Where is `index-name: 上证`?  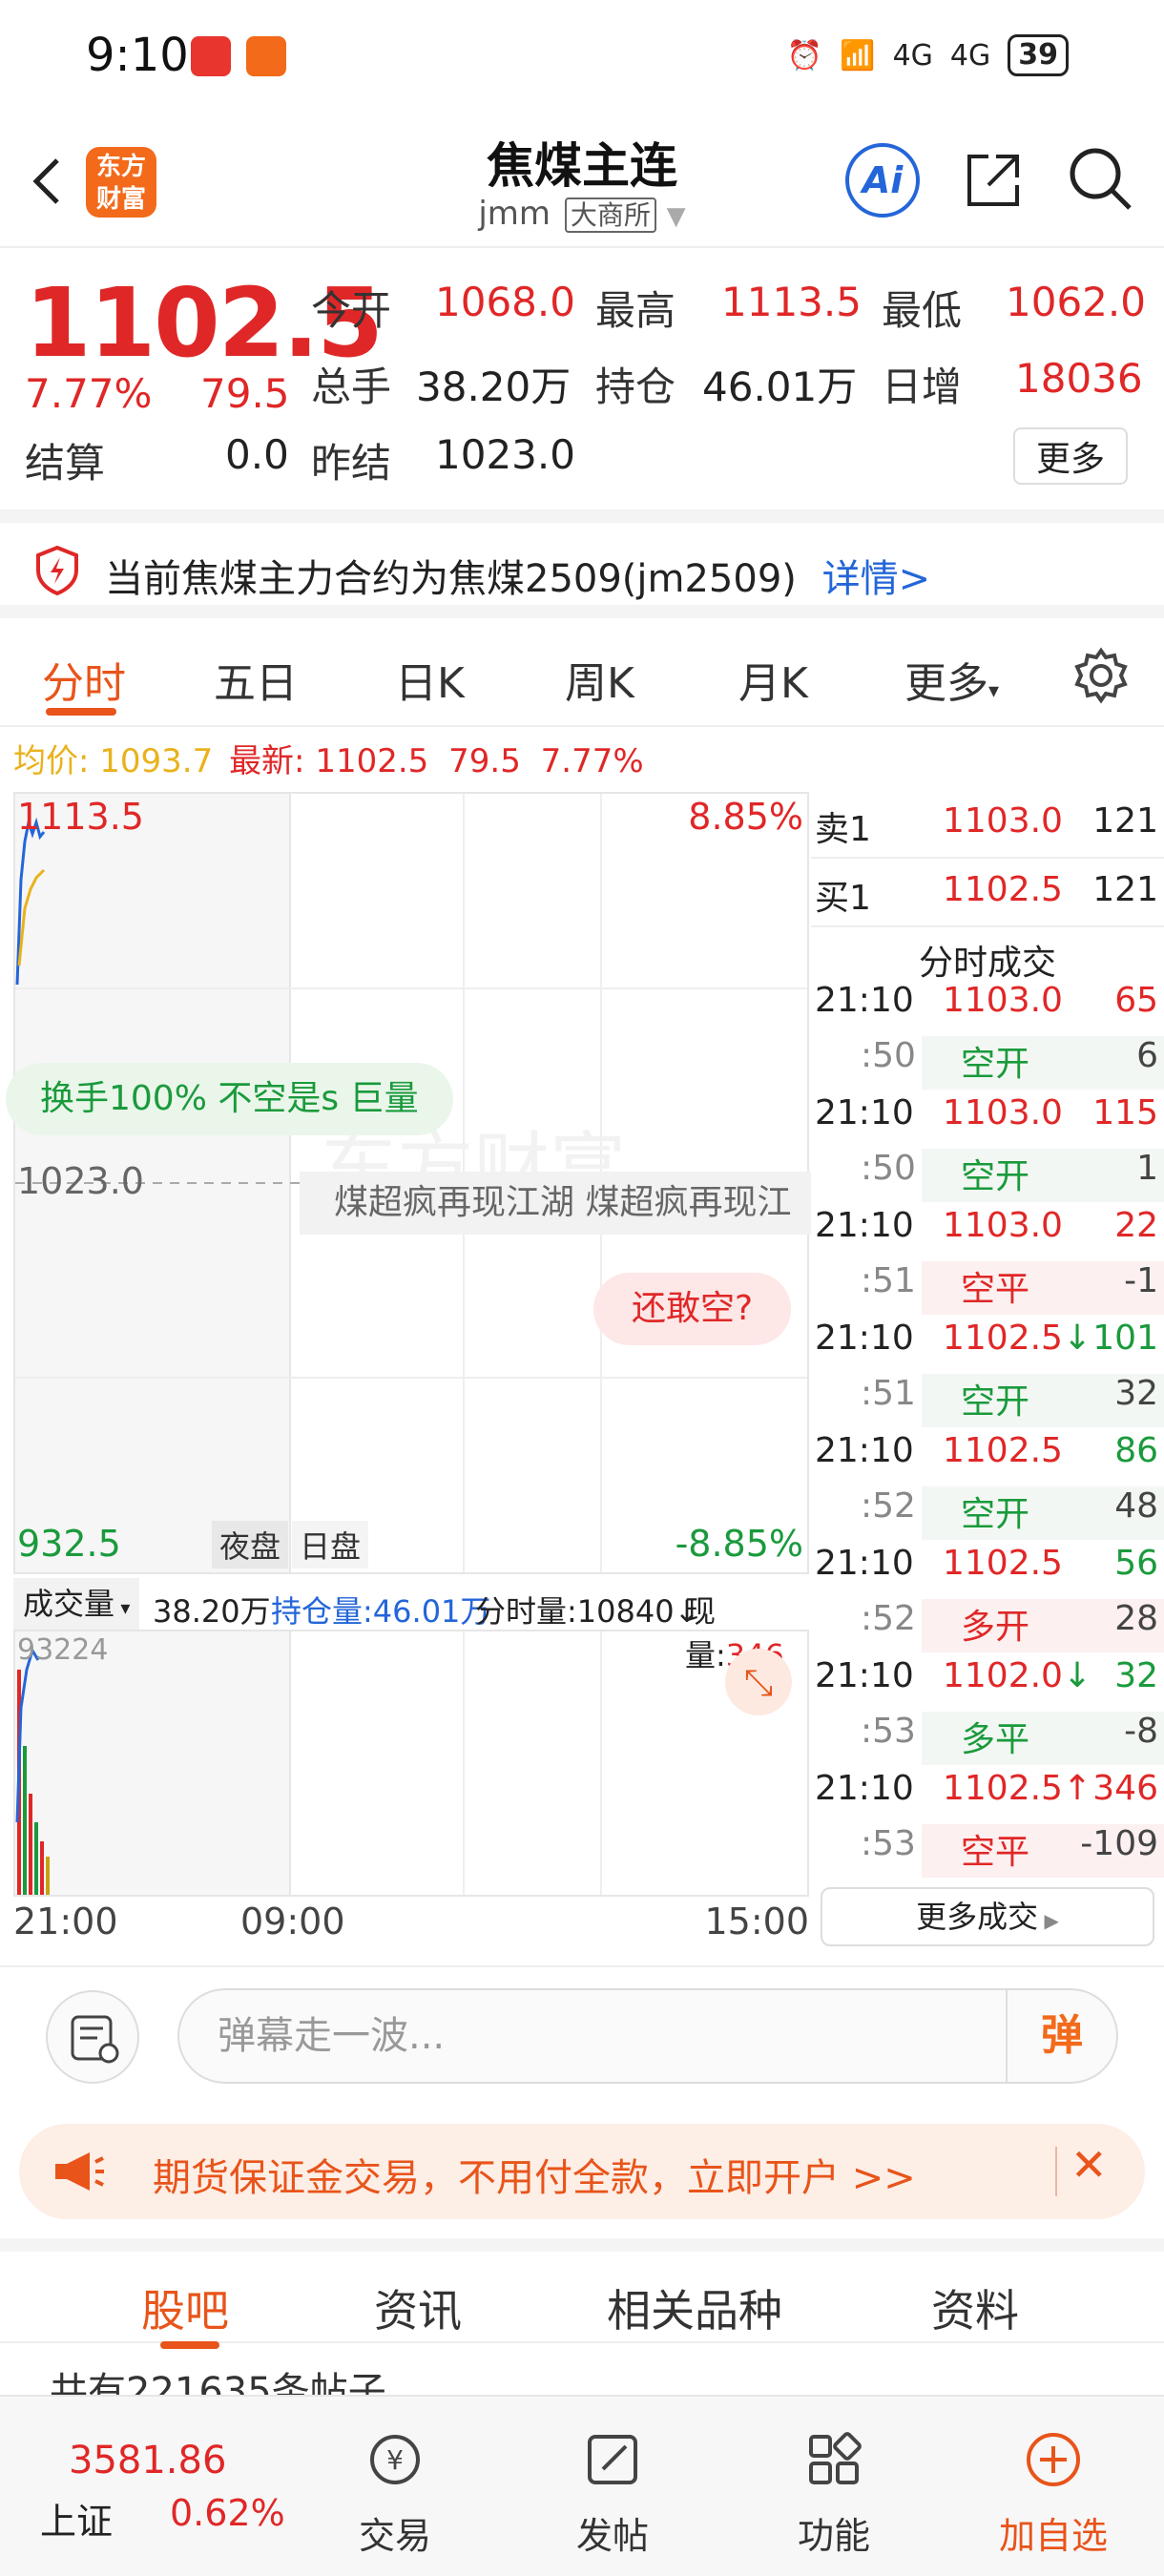 index-name: 上证 is located at coordinates (77, 2522).